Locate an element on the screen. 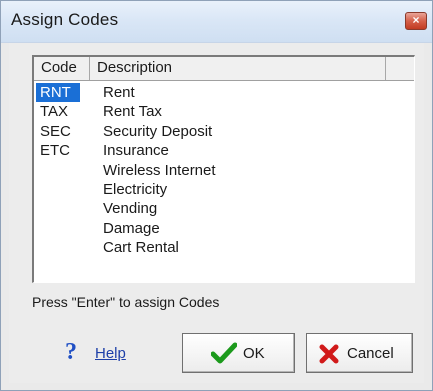 This screenshot has width=433, height=391. cancel-button: Cancel is located at coordinates (359, 353).